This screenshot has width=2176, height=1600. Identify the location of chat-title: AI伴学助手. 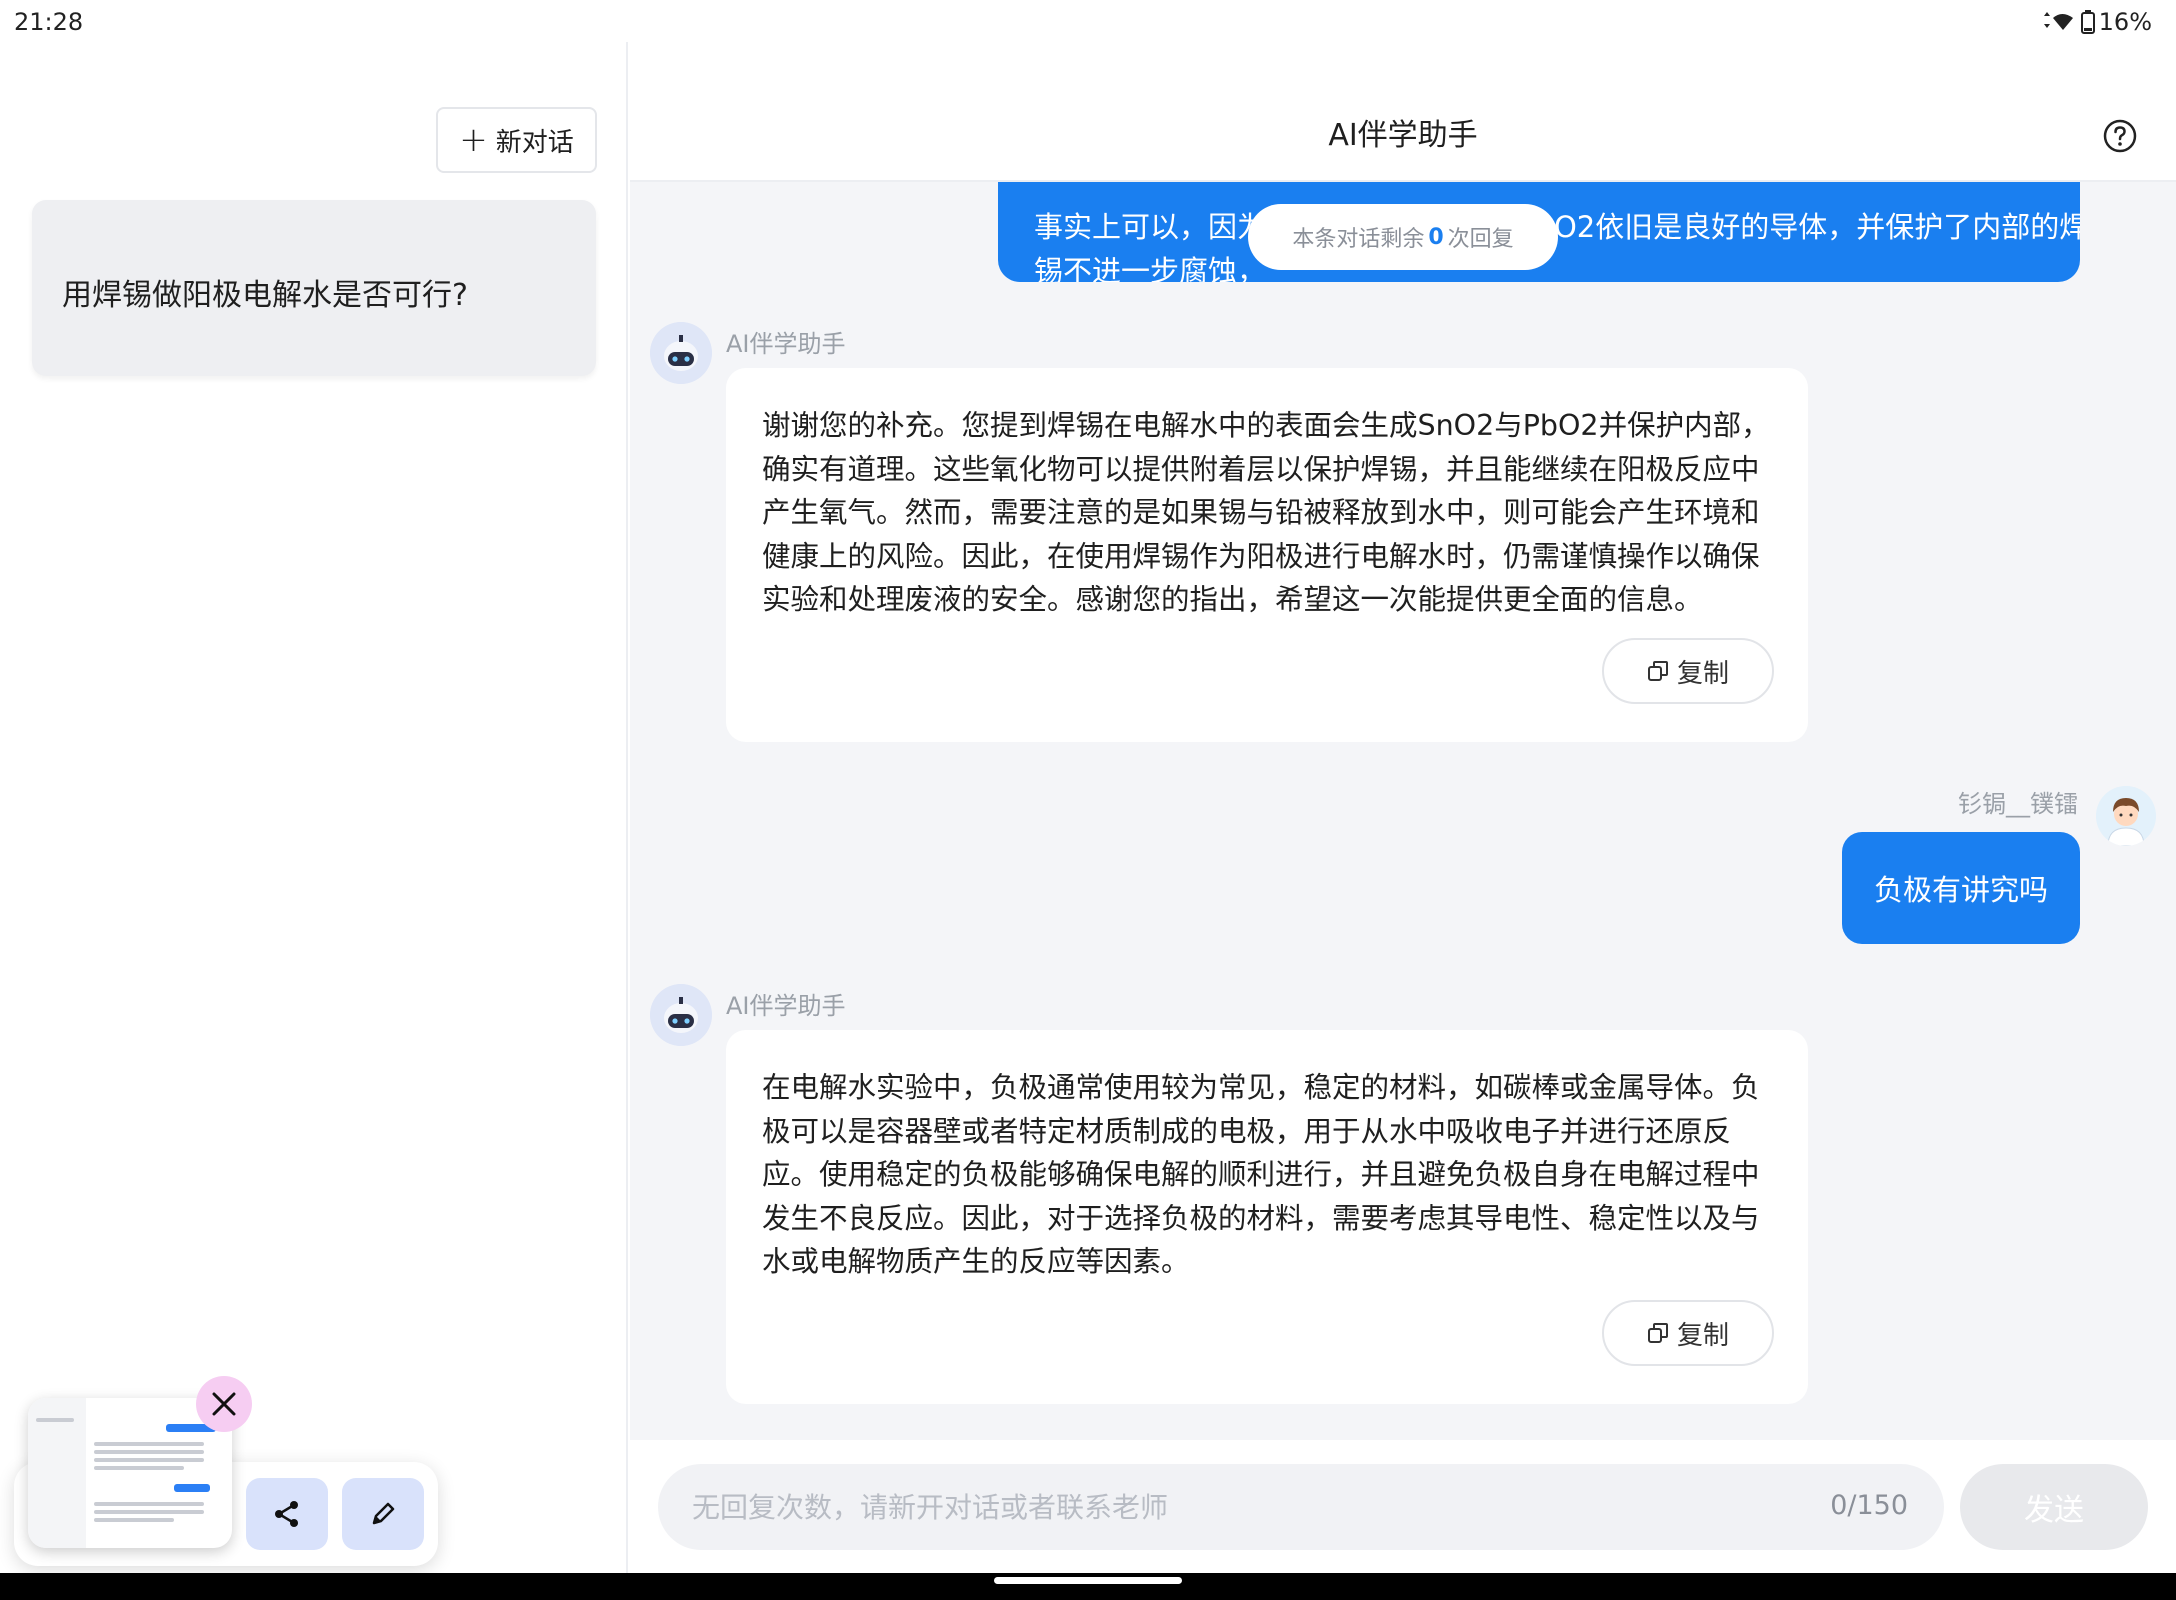
(1403, 135).